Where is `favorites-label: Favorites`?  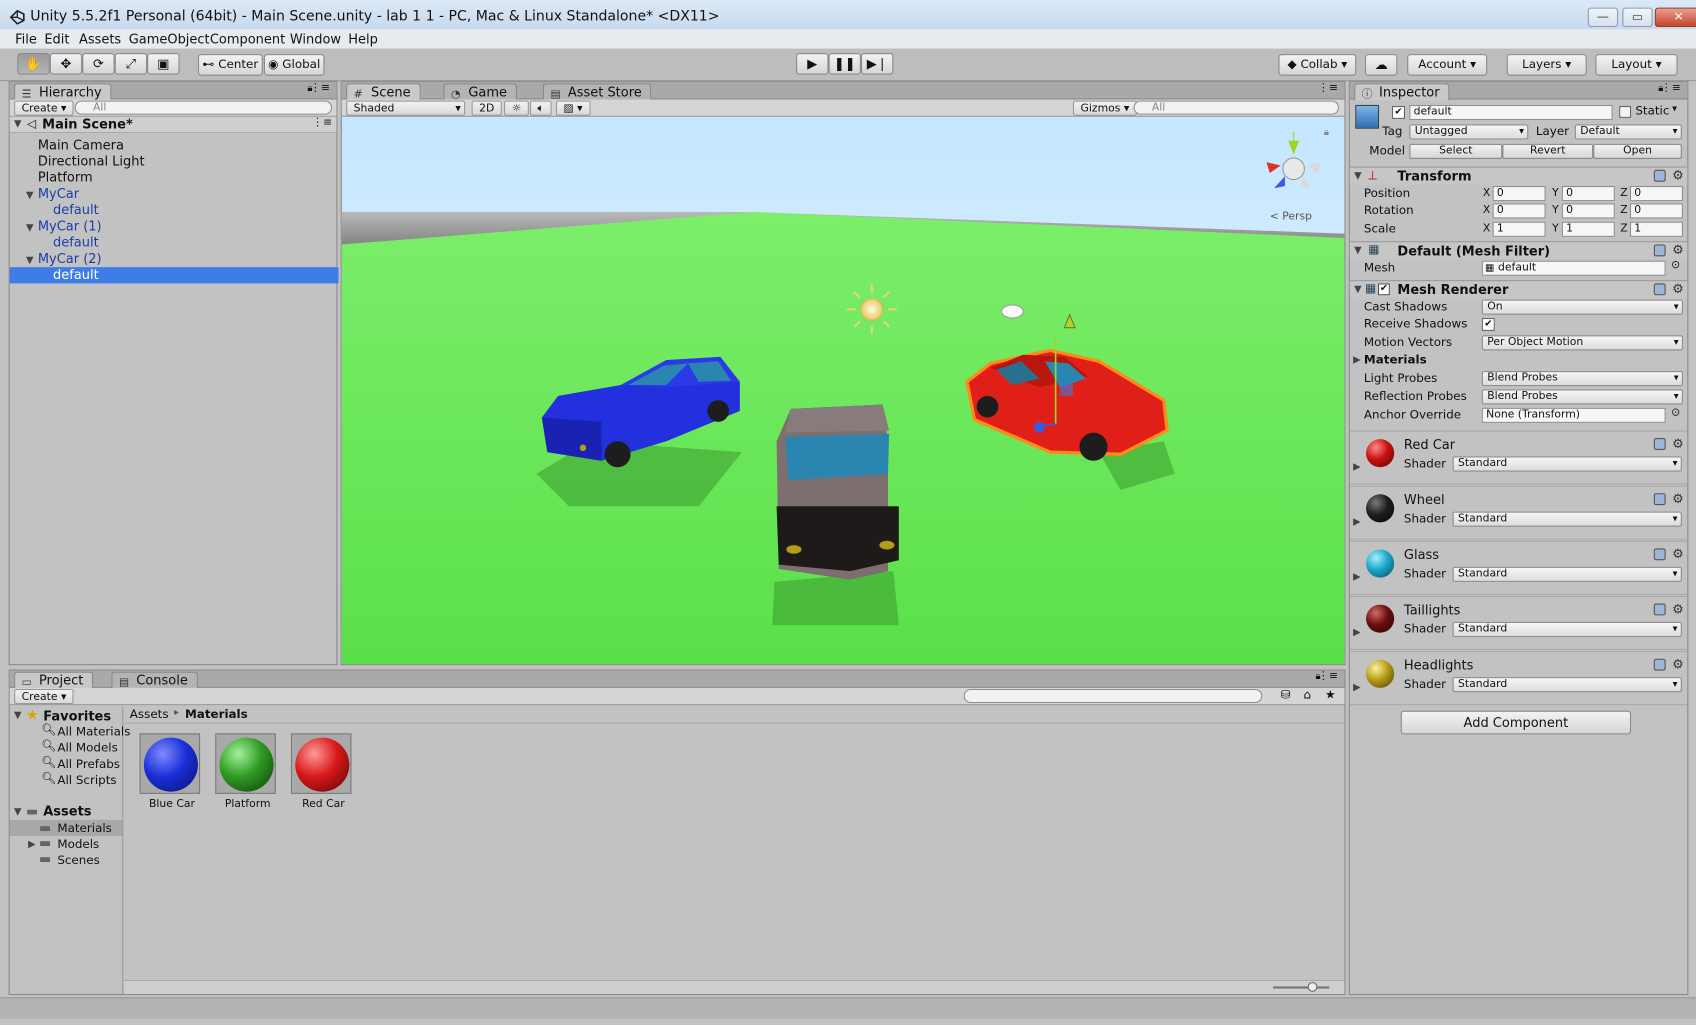 favorites-label: Favorites is located at coordinates (77, 715).